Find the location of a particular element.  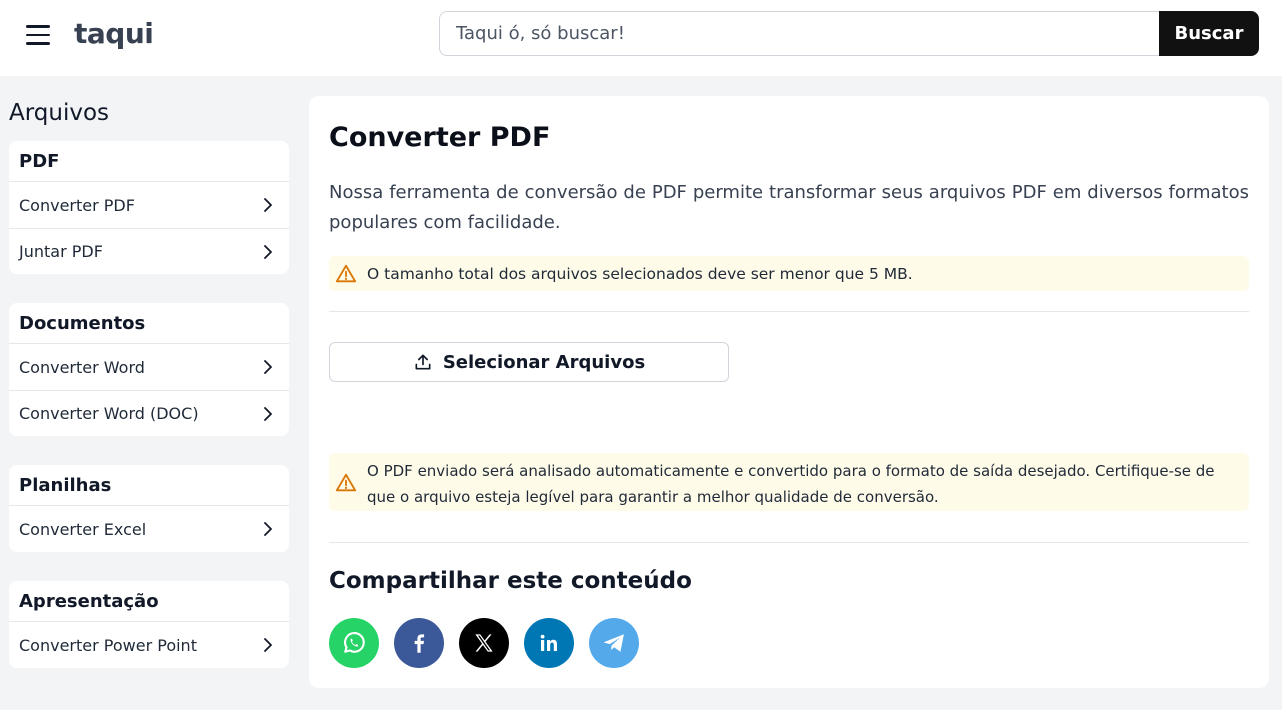

facebook-icon is located at coordinates (419, 643).